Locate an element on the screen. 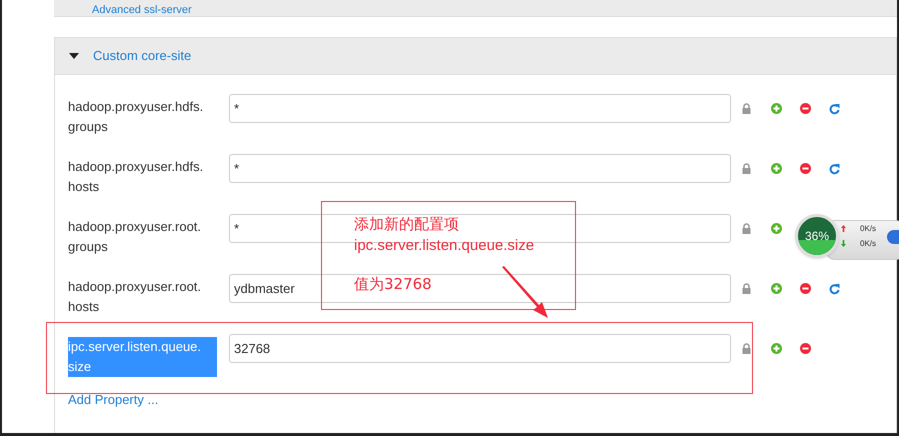 Image resolution: width=899 pixels, height=436 pixels. property-name: hadoop.proxyuser.root.hosts is located at coordinates (135, 297).